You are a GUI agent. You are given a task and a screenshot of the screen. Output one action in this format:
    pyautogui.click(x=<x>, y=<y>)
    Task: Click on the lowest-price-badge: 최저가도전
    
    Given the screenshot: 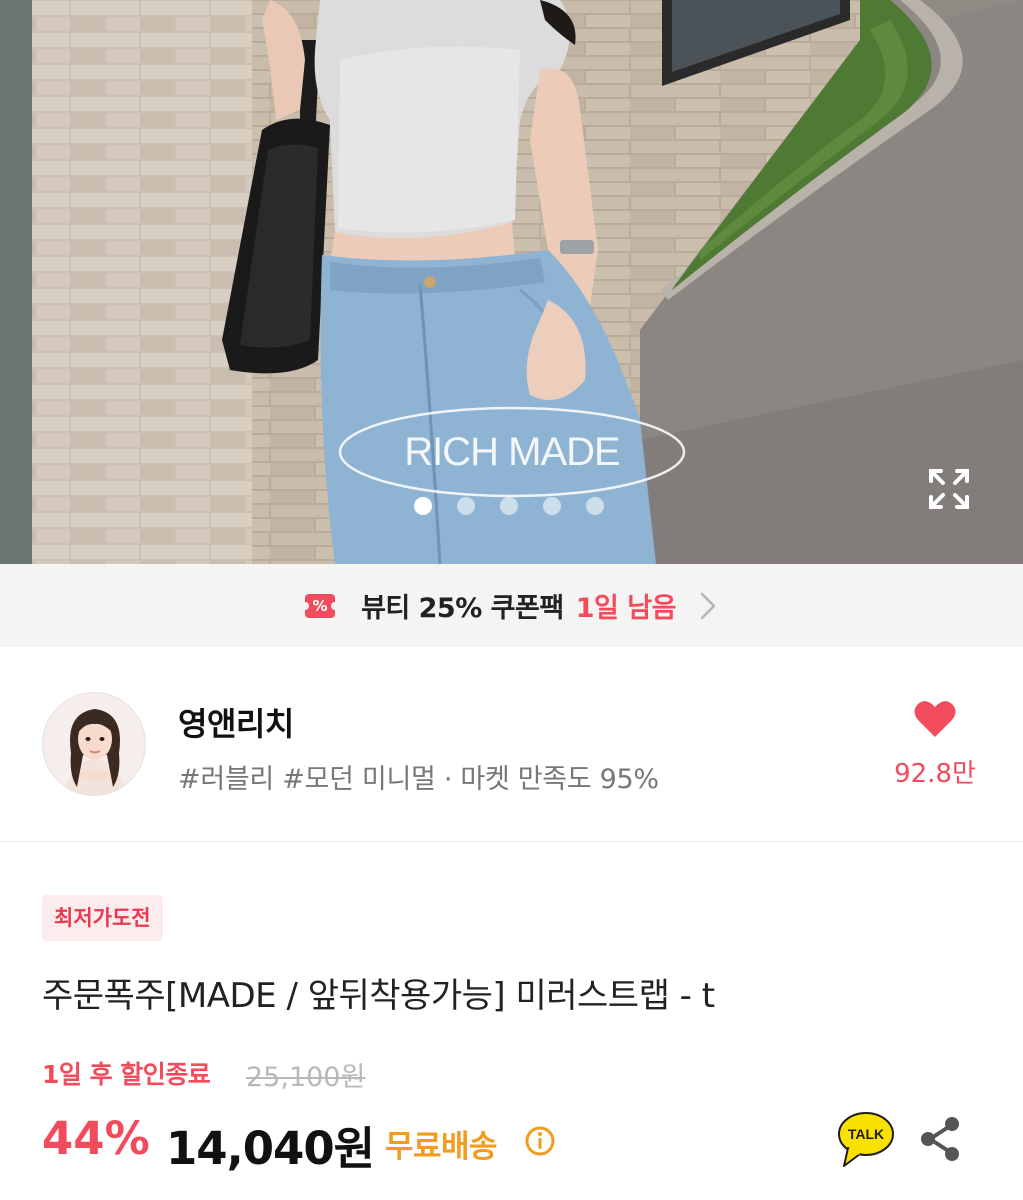 What is the action you would take?
    pyautogui.click(x=102, y=918)
    